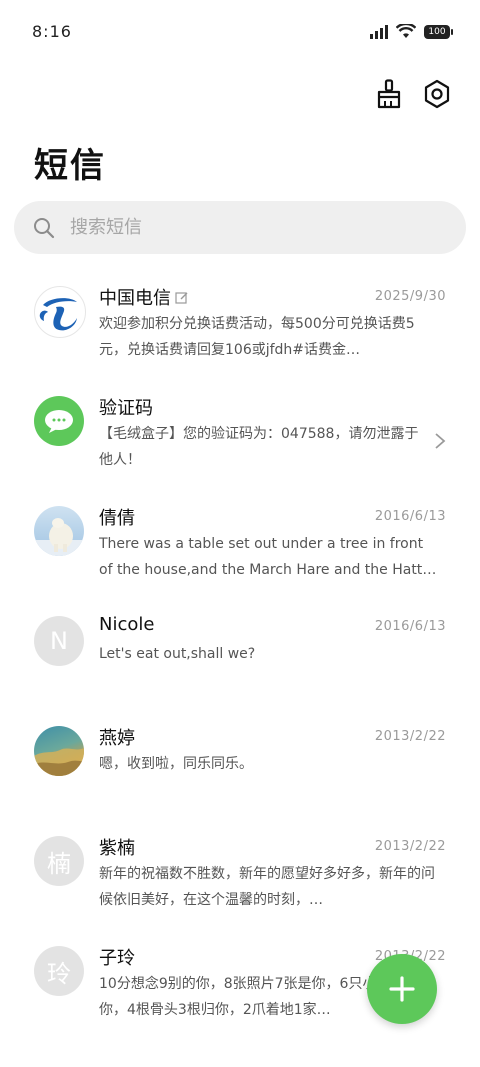 The height and width of the screenshot is (1067, 480). I want to click on broom-icon, so click(389, 94).